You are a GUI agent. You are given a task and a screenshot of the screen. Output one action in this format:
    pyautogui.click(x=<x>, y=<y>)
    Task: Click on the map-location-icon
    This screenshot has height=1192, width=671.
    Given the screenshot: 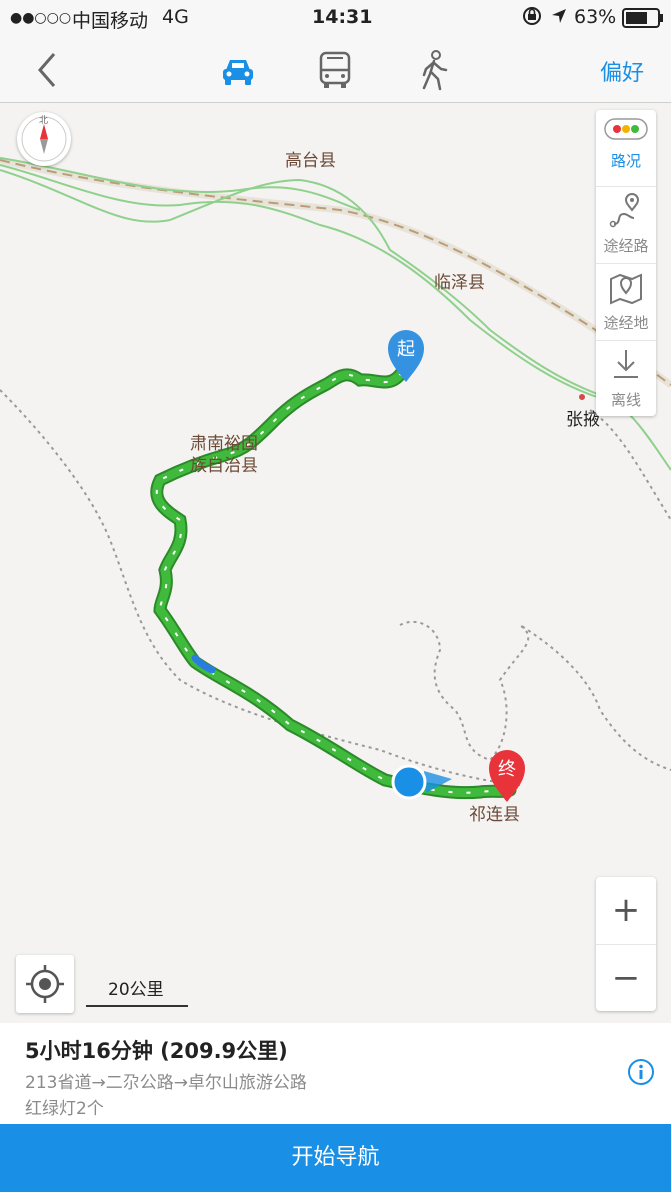 What is the action you would take?
    pyautogui.click(x=626, y=289)
    